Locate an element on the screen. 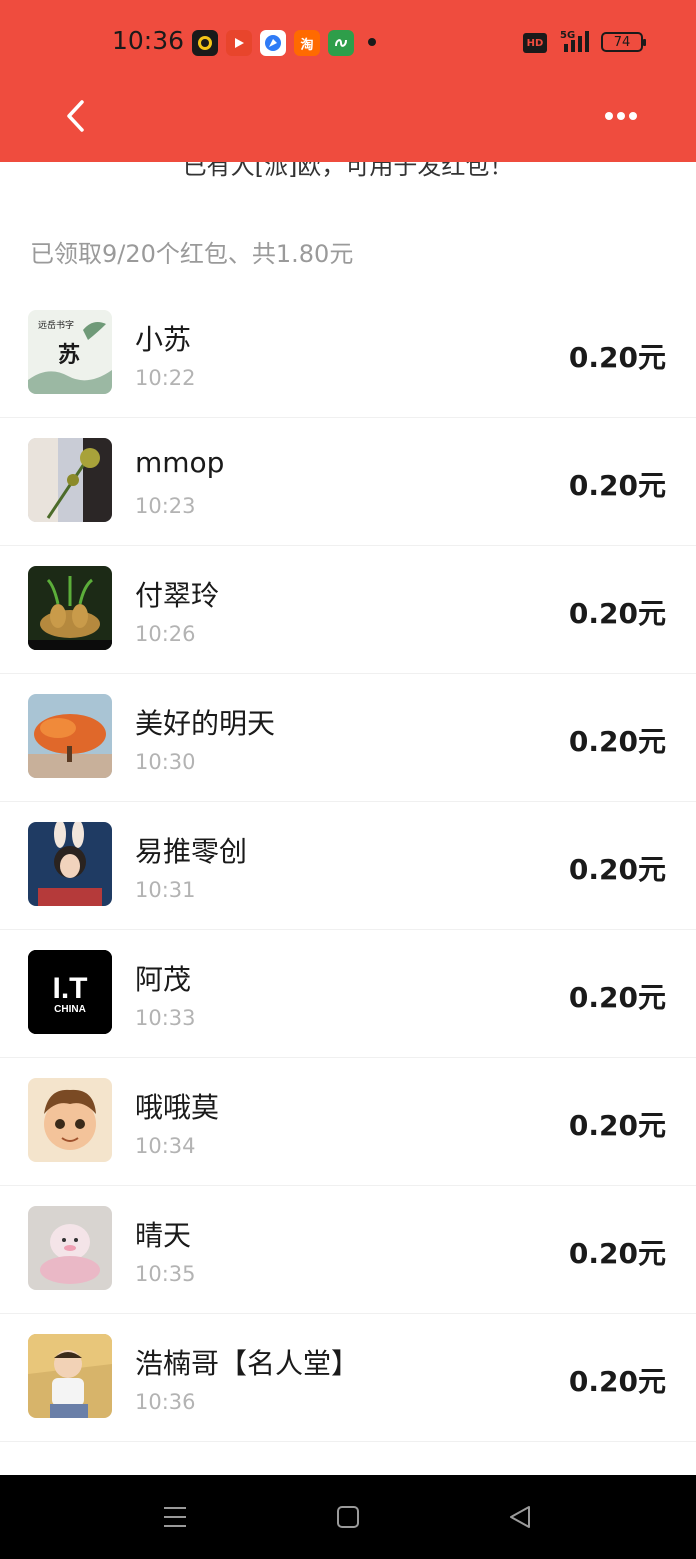 The height and width of the screenshot is (1559, 696). system-back-button is located at coordinates (520, 1517).